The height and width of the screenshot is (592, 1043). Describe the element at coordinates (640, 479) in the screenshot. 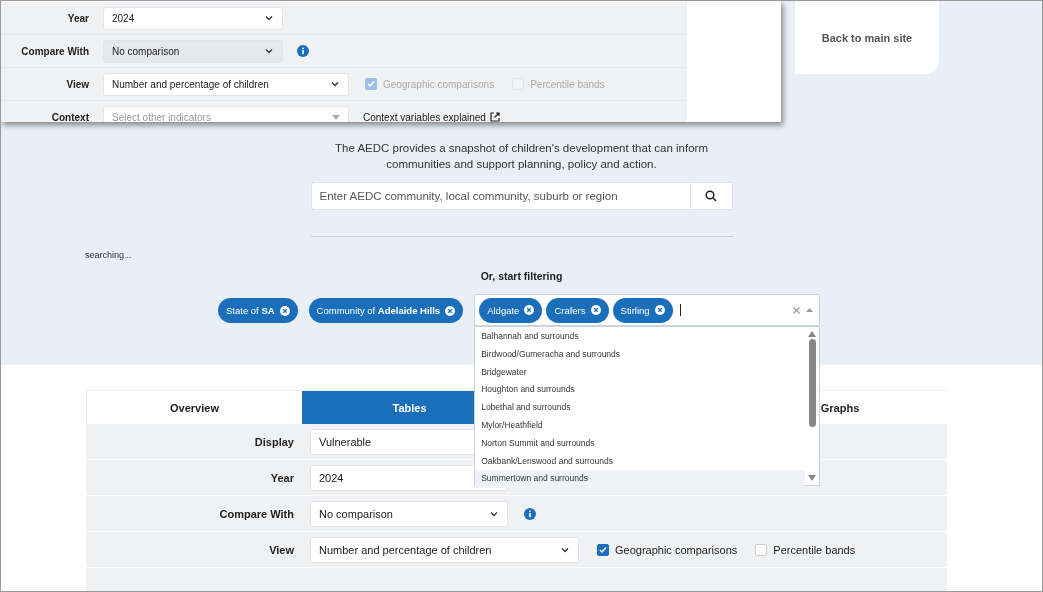

I see `dropdown-option: Summertown and surrounds` at that location.